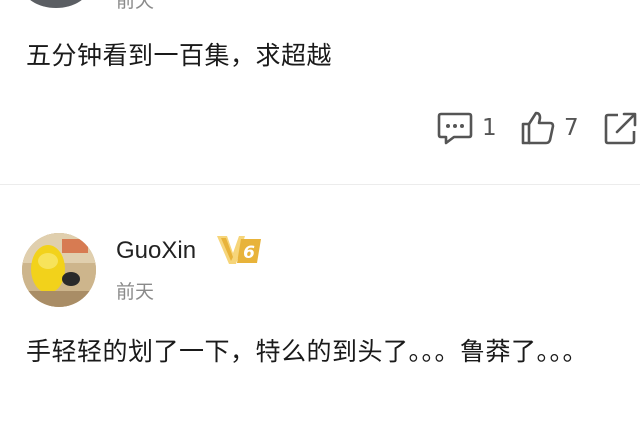  I want to click on comment-text: 手轻轻的划了一下，特么的到头了。。。鲁莽了。。。, so click(307, 351).